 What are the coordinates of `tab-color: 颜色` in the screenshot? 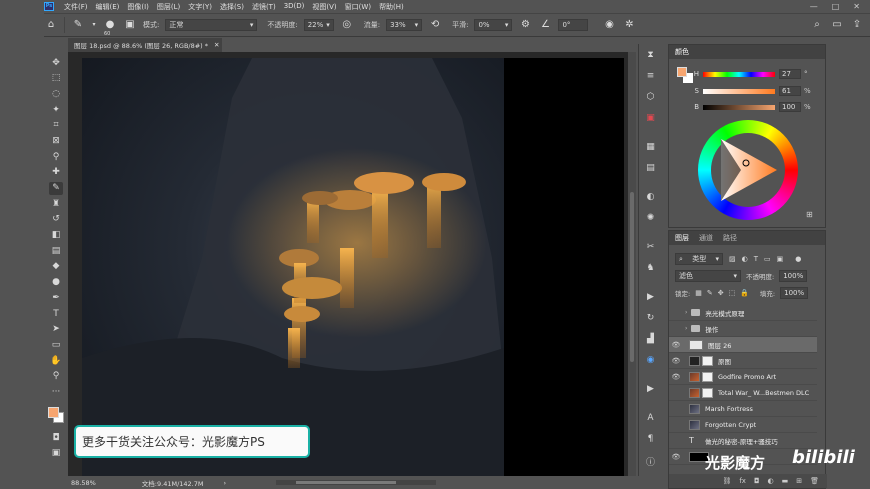 It's located at (682, 52).